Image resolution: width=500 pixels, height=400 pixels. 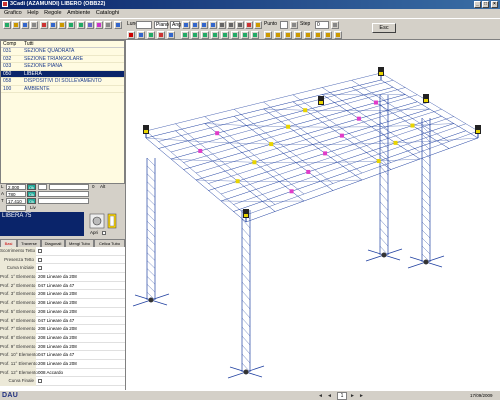 What do you see at coordinates (29, 243) in the screenshot?
I see `tab-traverse: Traverse` at bounding box center [29, 243].